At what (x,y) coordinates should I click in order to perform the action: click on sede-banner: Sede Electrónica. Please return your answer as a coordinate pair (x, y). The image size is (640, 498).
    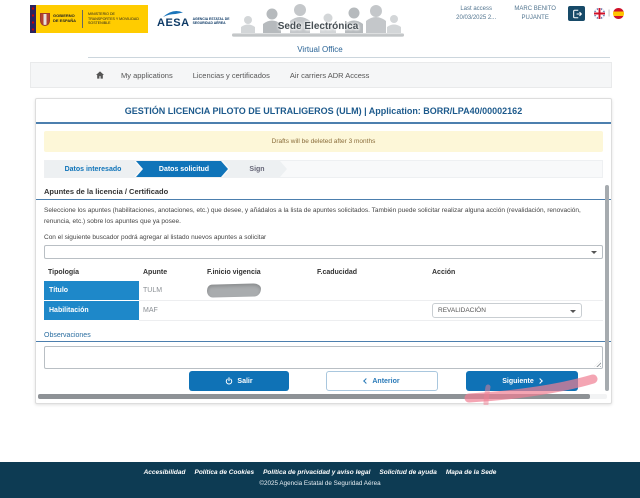
    Looking at the image, I should click on (318, 21).